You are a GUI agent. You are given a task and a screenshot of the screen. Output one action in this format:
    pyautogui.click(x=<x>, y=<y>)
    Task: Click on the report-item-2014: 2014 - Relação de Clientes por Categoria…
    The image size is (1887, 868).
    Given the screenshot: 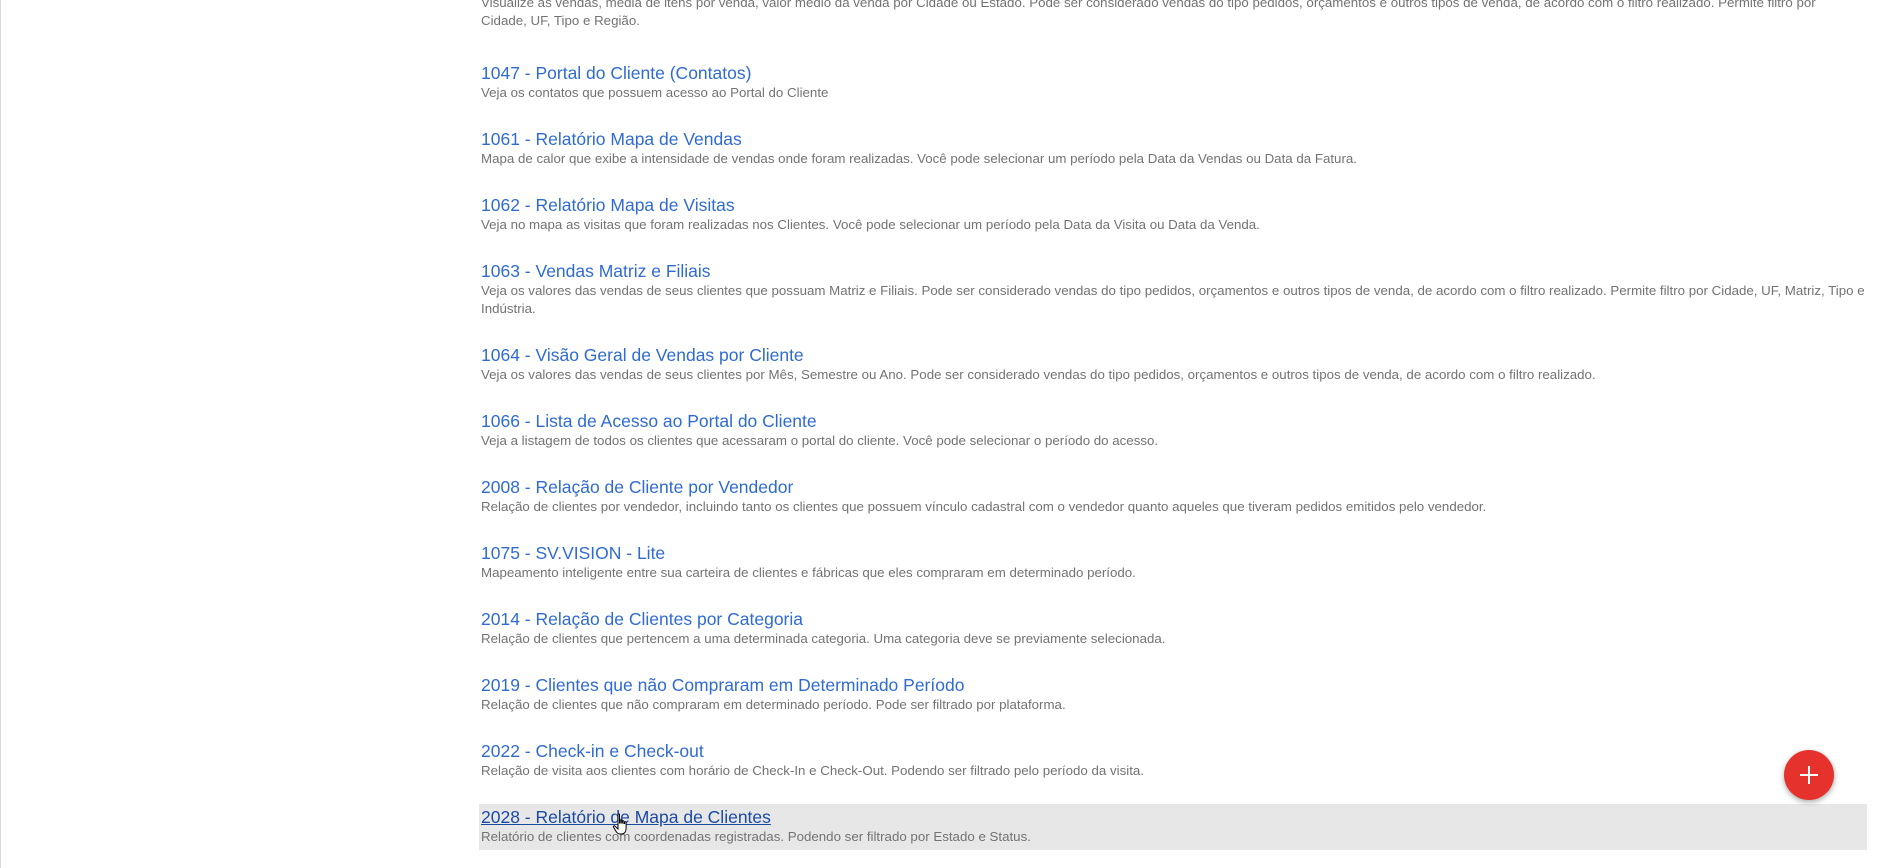 What is the action you would take?
    pyautogui.click(x=1173, y=629)
    